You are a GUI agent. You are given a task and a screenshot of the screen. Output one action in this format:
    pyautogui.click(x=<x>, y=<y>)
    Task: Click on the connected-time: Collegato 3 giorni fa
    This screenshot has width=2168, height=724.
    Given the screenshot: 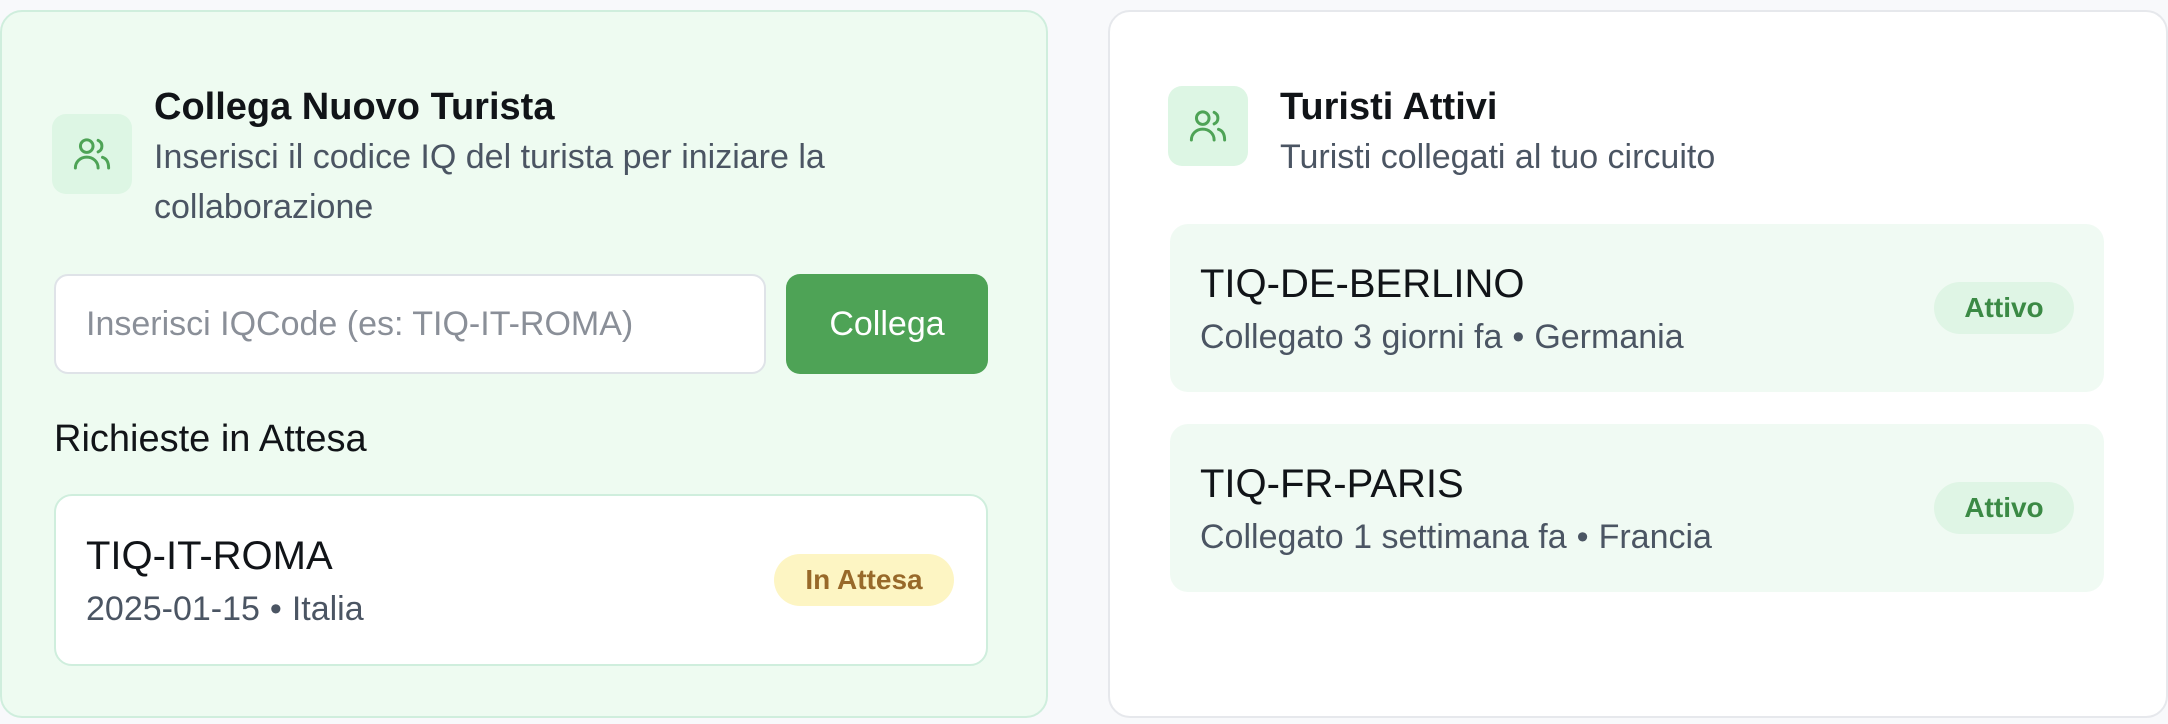 What is the action you would take?
    pyautogui.click(x=1351, y=337)
    